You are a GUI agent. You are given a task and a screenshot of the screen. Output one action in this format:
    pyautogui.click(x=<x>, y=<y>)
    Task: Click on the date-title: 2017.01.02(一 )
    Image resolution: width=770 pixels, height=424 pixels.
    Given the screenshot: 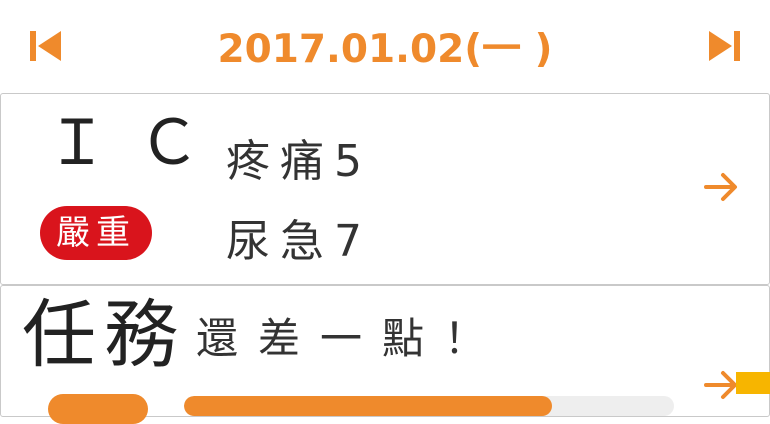 What is the action you would take?
    pyautogui.click(x=385, y=49)
    